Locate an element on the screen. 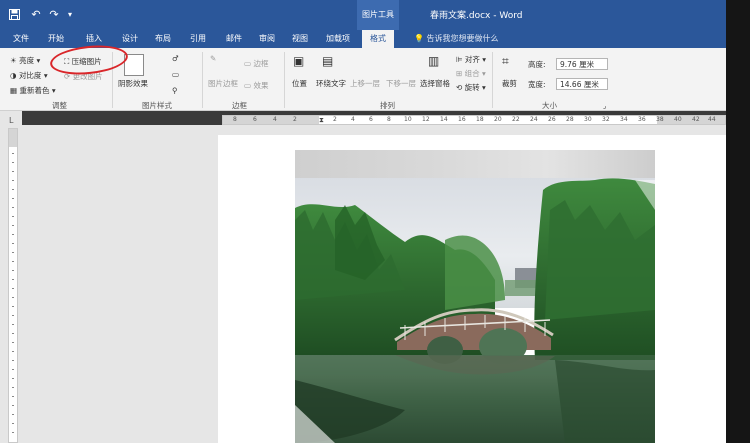  width-label: 宽度: is located at coordinates (537, 84).